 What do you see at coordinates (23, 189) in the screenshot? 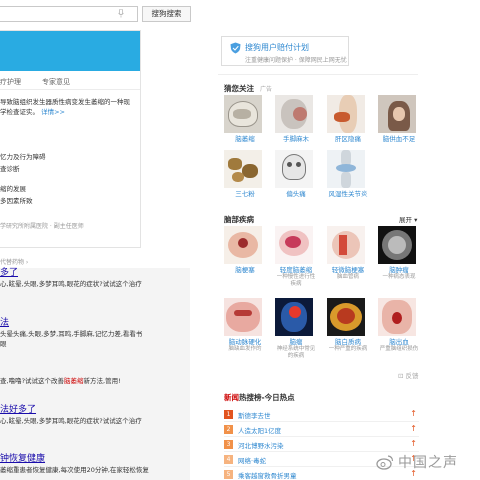
I see `card-list-item: 缩的发展` at bounding box center [23, 189].